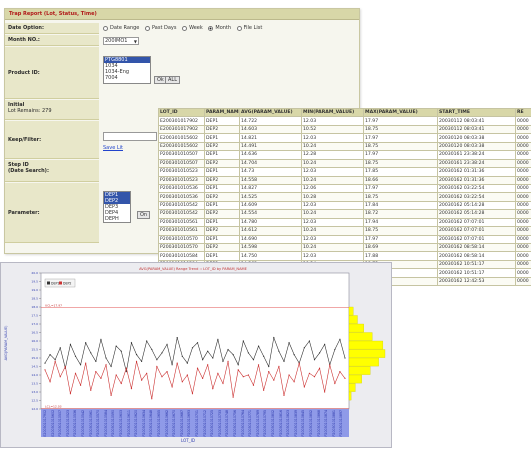 The height and width of the screenshot is (449, 531). I want to click on table-header-cell: MAX(PARAM_VALUE), so click(401, 113).